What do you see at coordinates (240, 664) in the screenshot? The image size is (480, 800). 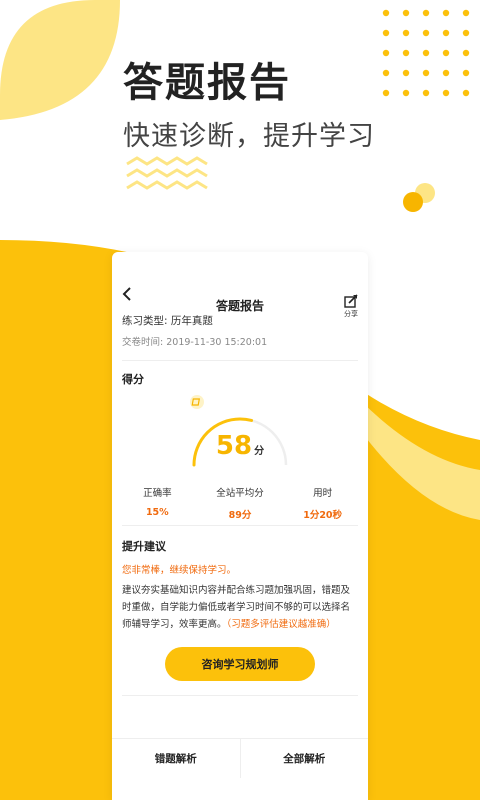 I see `consult-planner-button: 咨询学习规划师` at bounding box center [240, 664].